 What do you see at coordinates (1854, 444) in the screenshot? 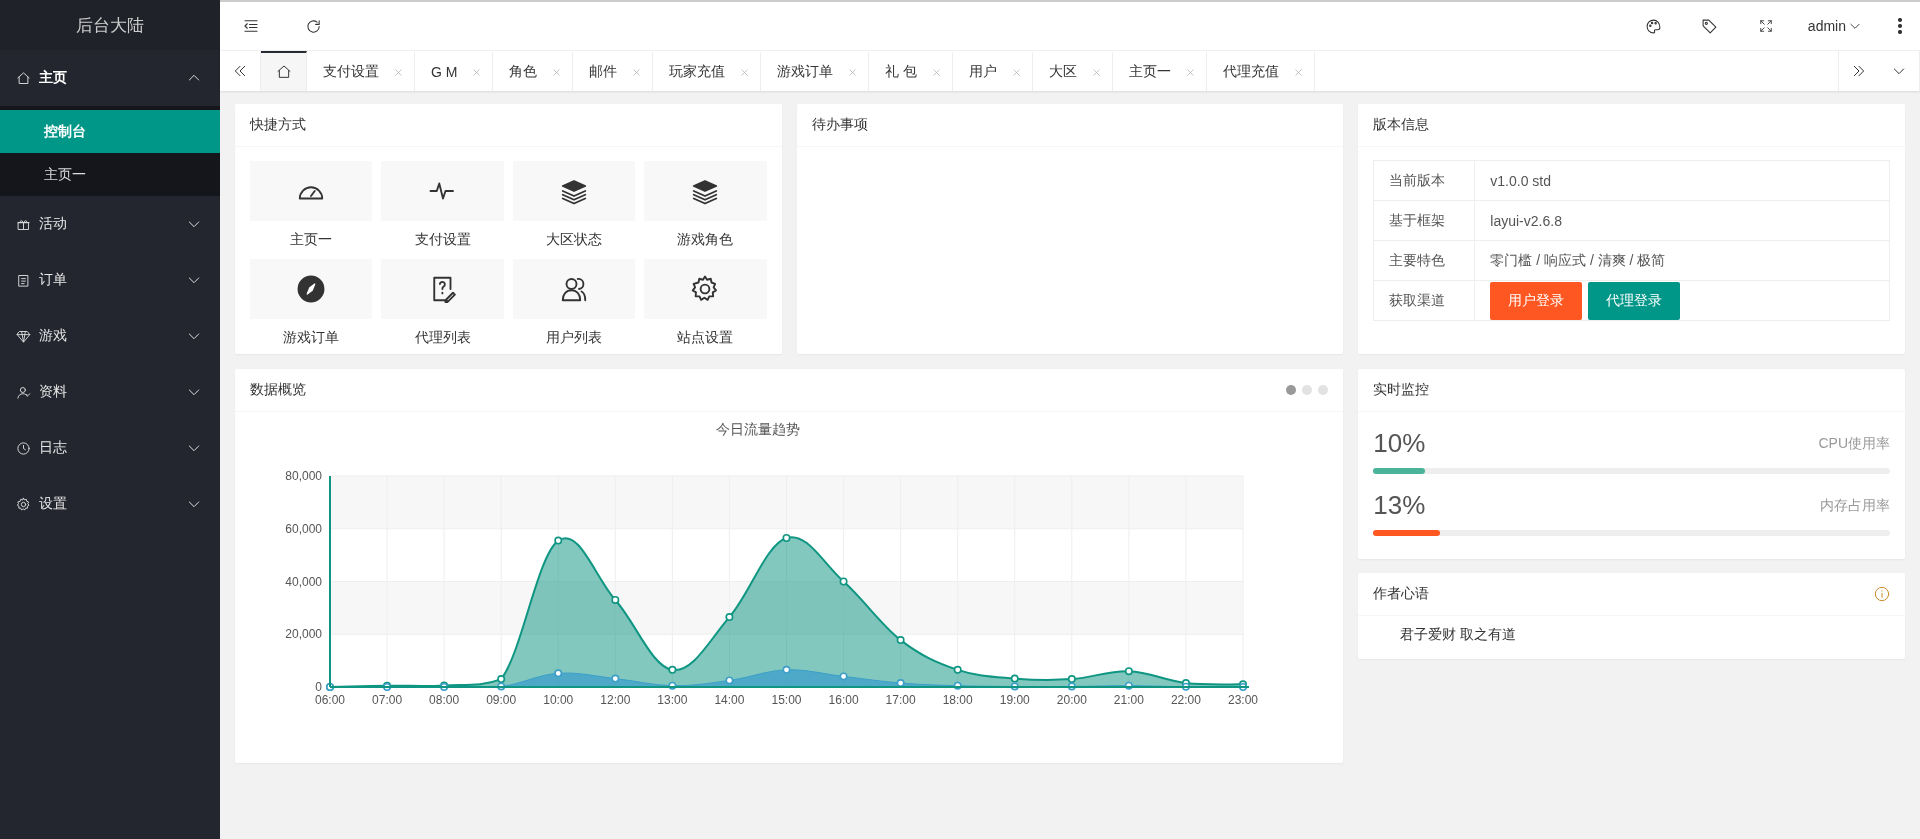
I see `usage-label: CPU使用率` at bounding box center [1854, 444].